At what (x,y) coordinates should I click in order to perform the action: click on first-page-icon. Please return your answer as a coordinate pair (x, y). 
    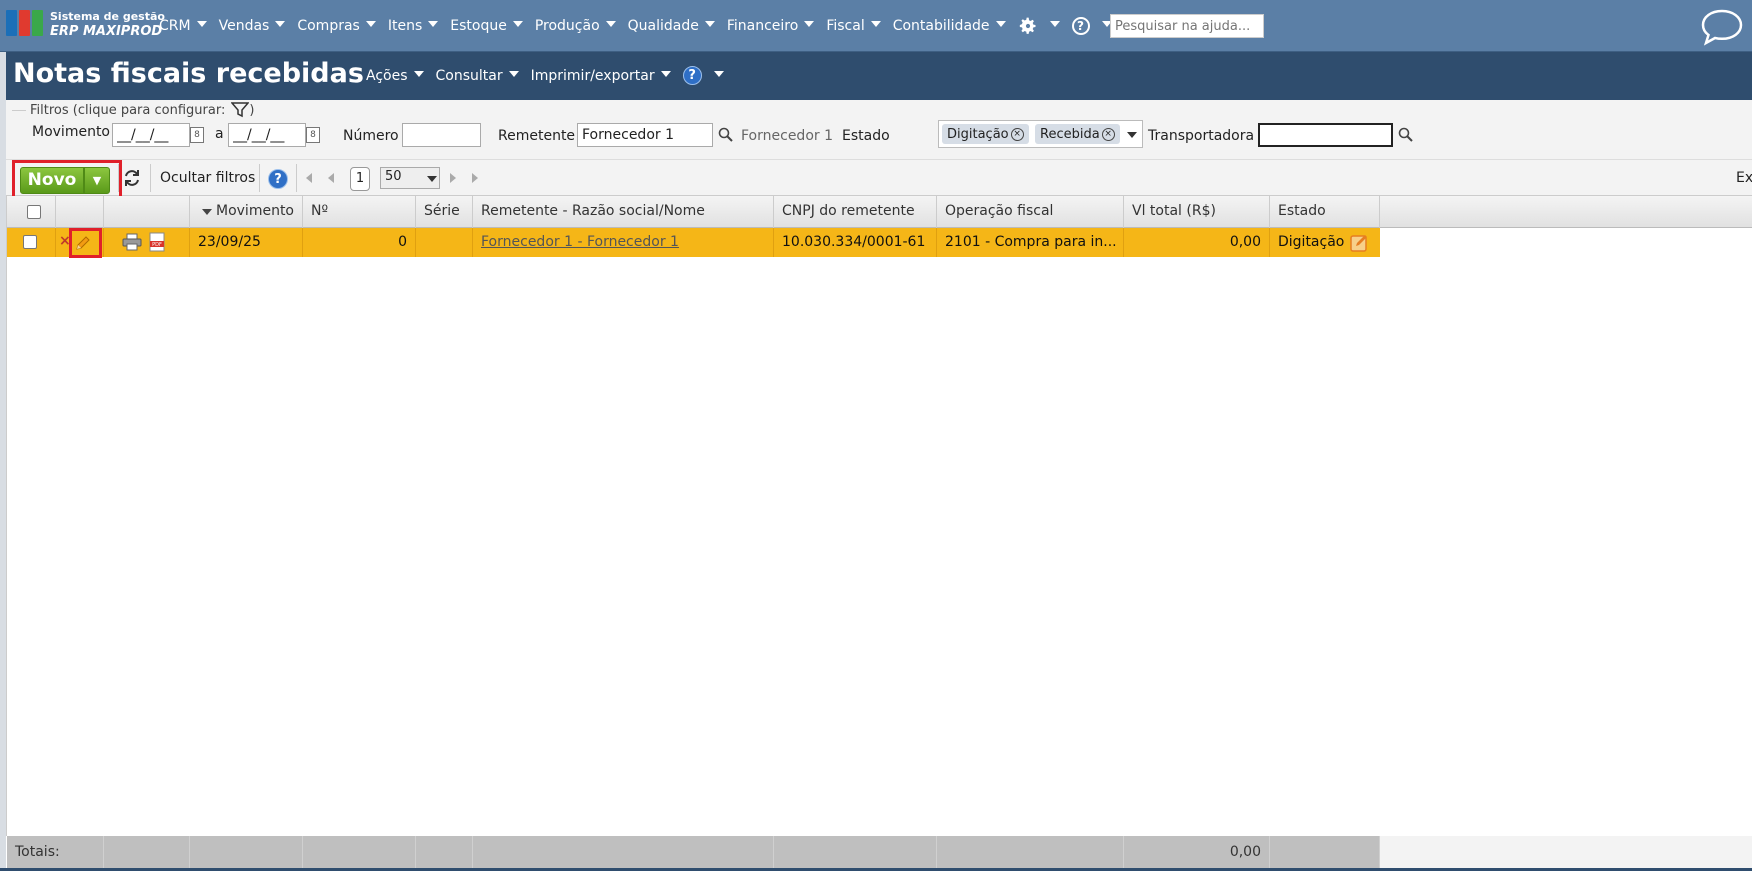
    Looking at the image, I should click on (309, 178).